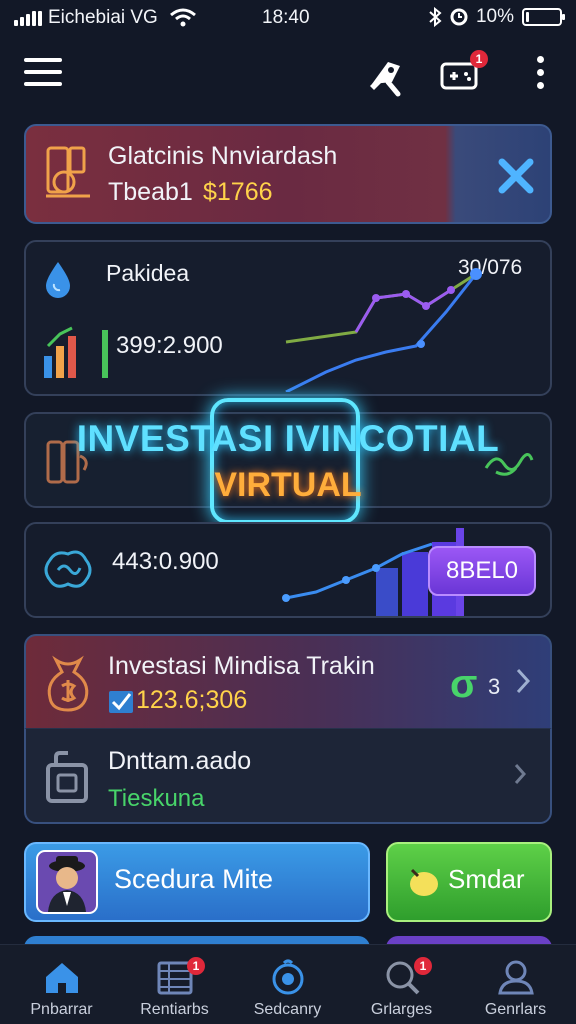 The image size is (576, 1024). What do you see at coordinates (180, 761) in the screenshot?
I see `data-card-title: Dnttam.aado` at bounding box center [180, 761].